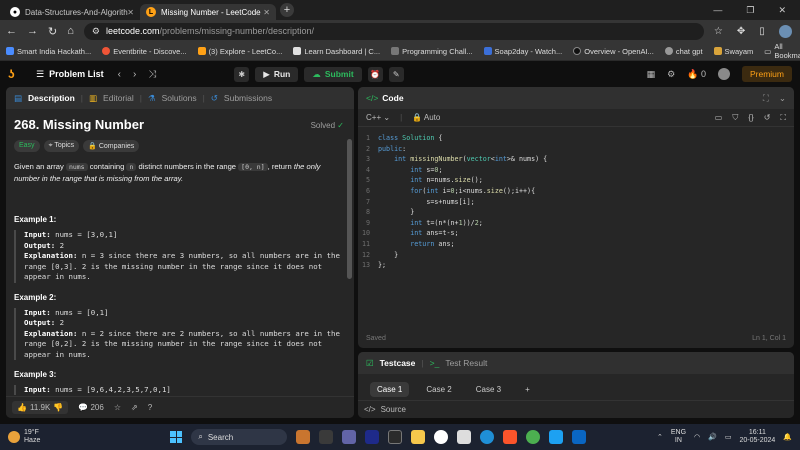  Describe the element at coordinates (488, 389) in the screenshot. I see `case-tab: Case 3` at that location.